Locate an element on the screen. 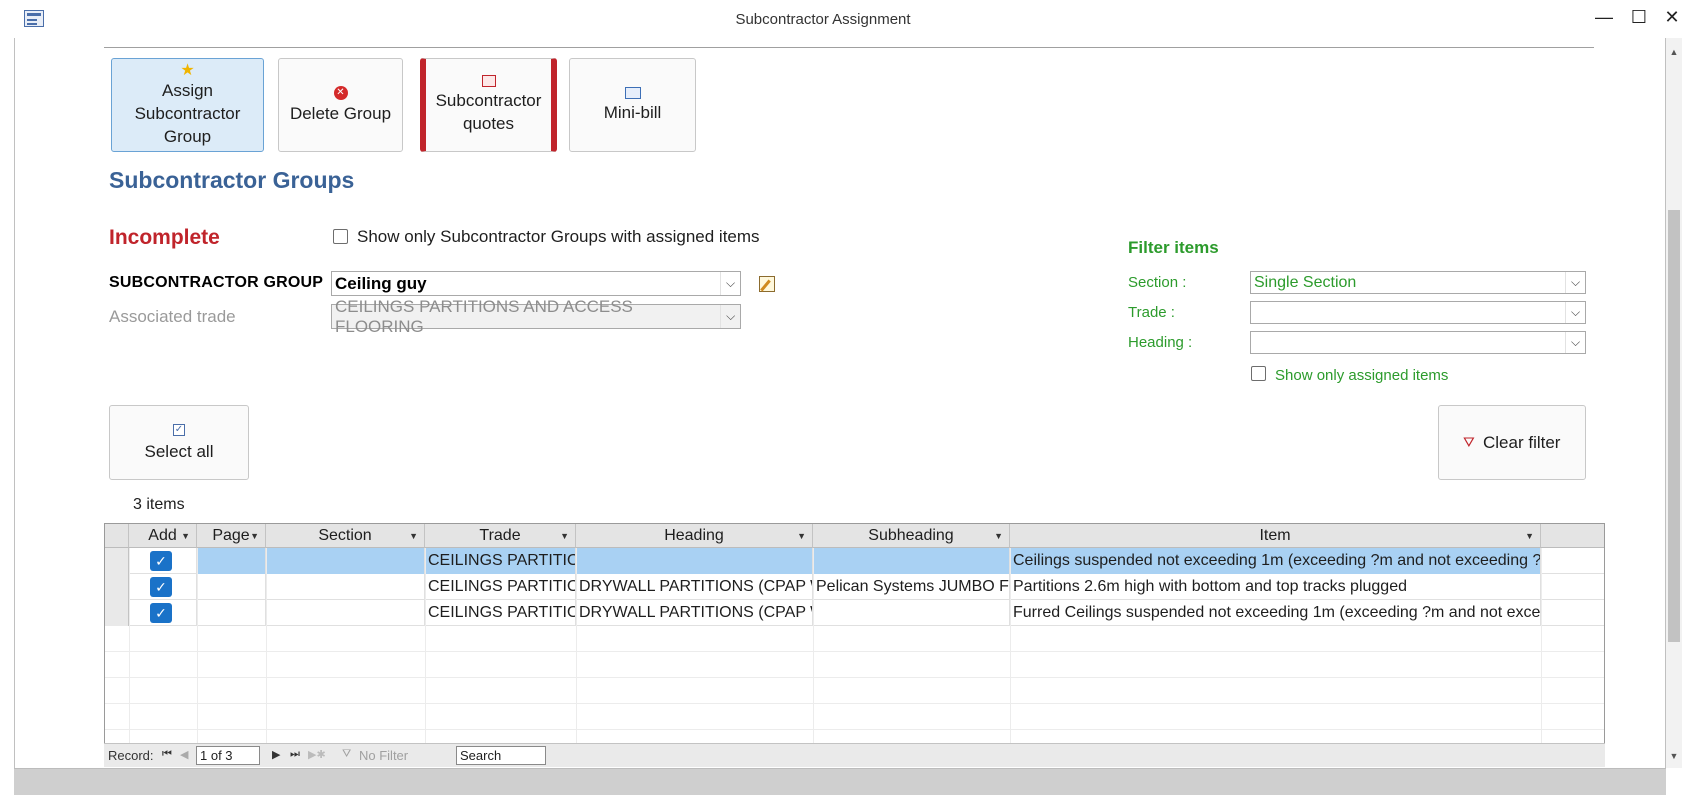  trade-filter-combo: ⌵ is located at coordinates (1418, 312).